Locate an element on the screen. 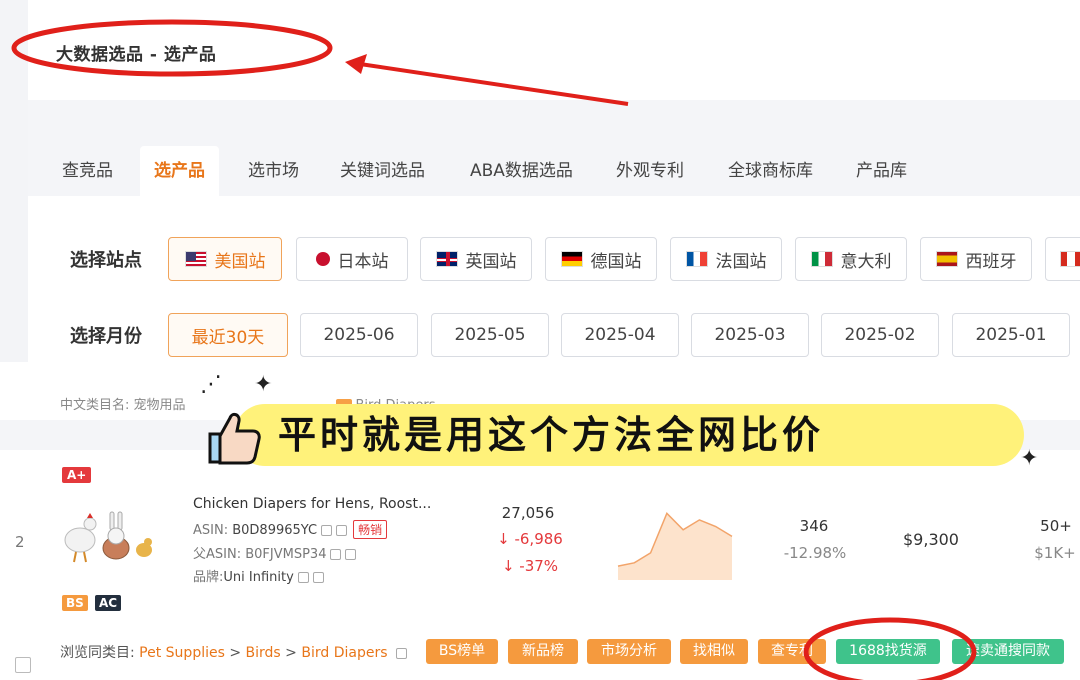 The height and width of the screenshot is (680, 1080). bs-tag: BS is located at coordinates (75, 603).